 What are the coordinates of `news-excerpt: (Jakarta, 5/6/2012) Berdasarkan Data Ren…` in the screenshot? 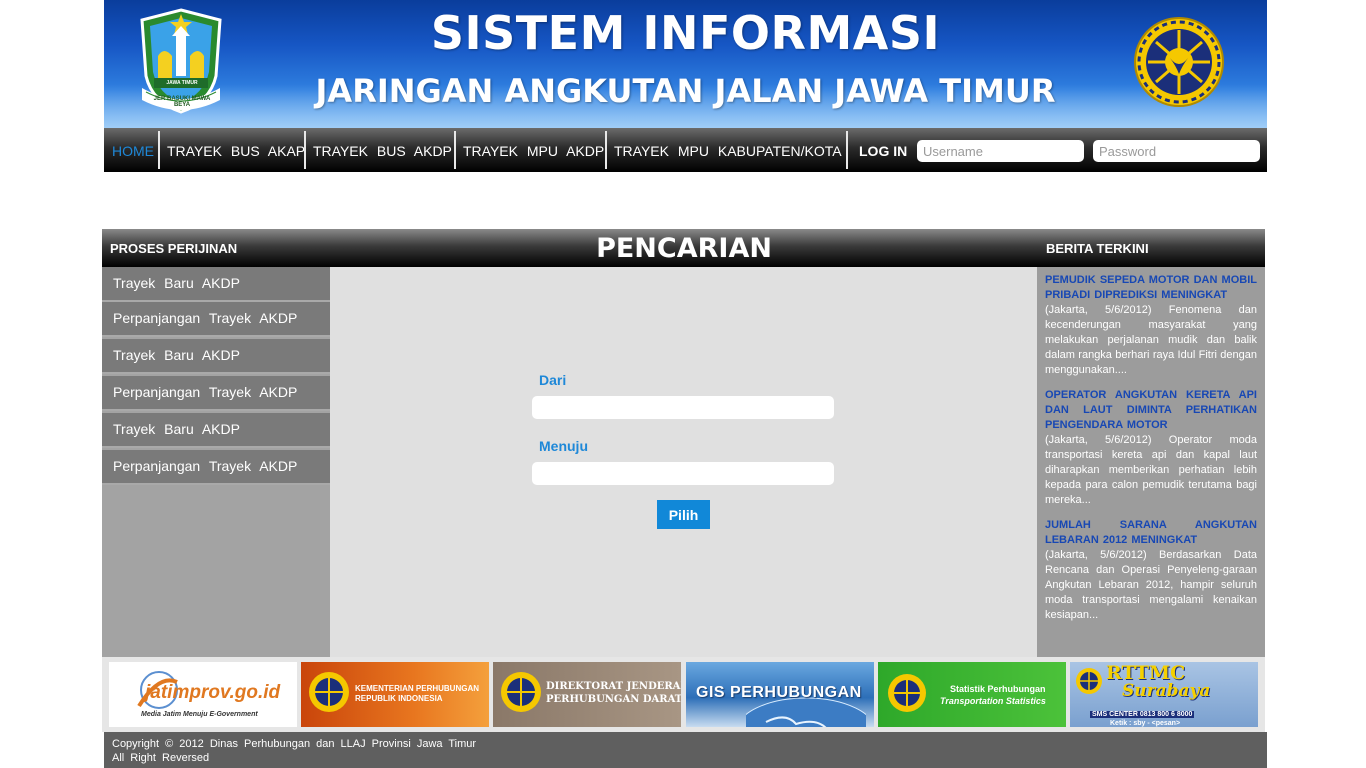 It's located at (1151, 585).